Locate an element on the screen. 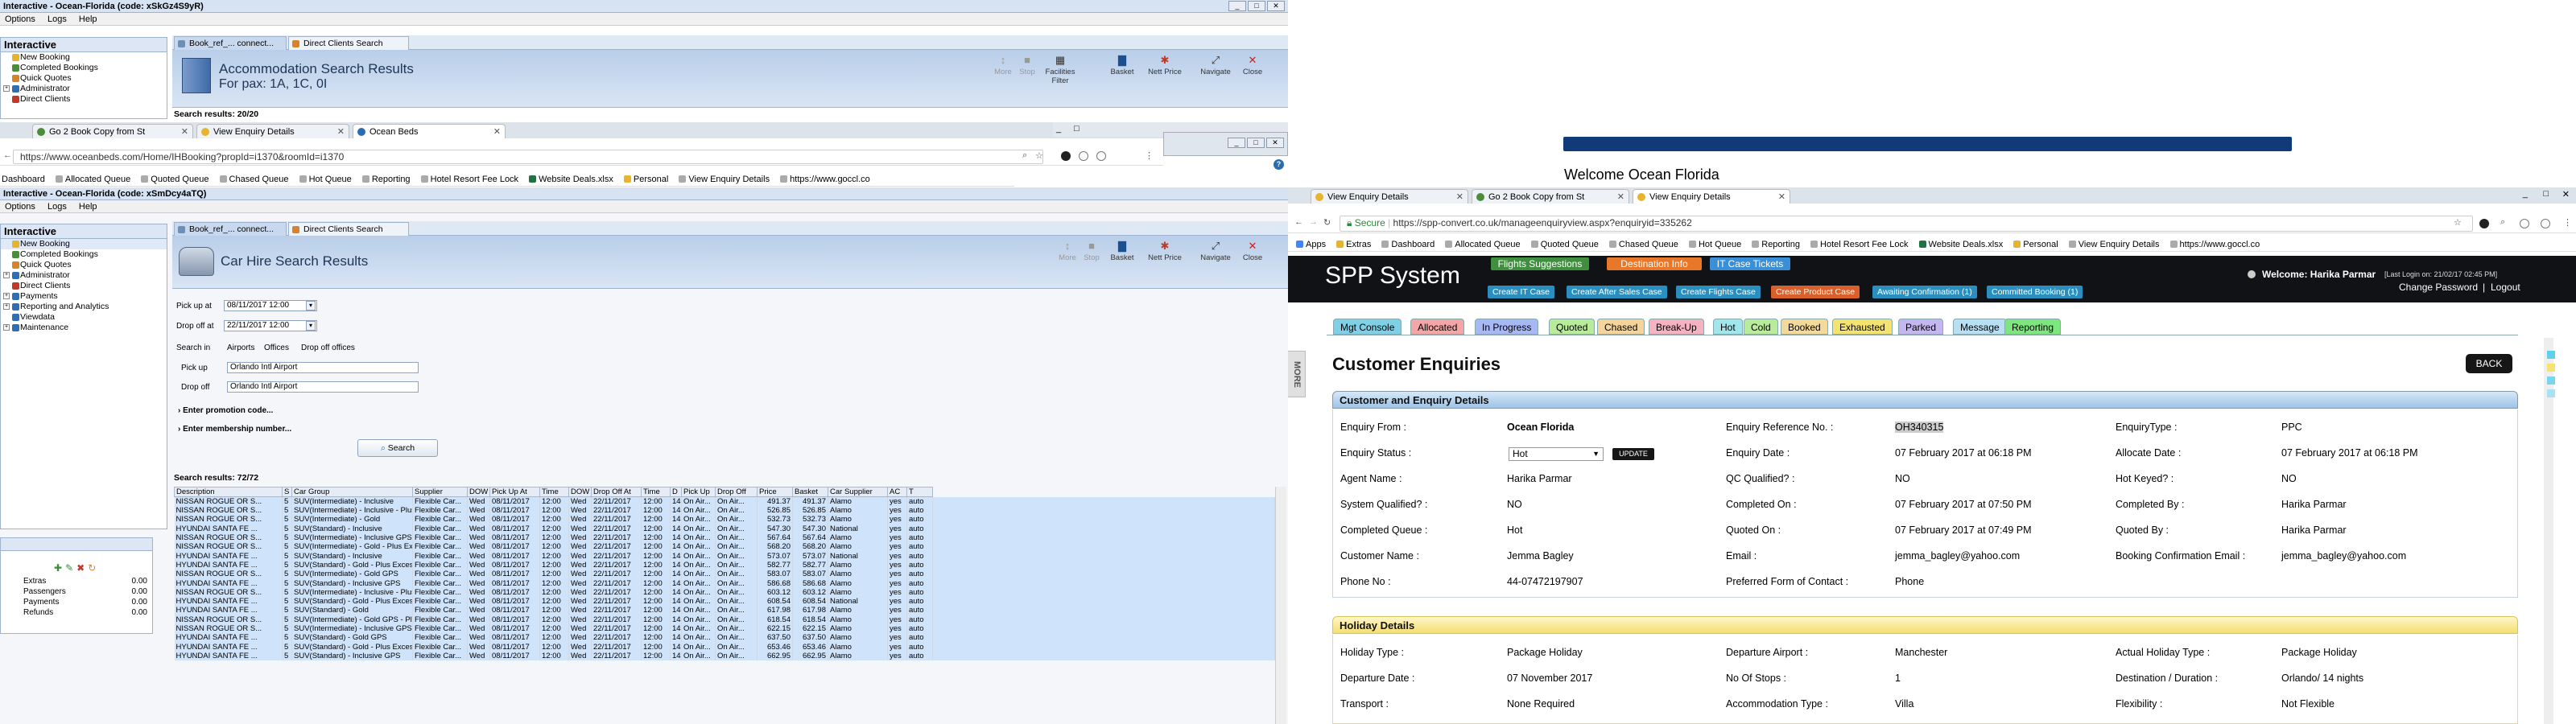 The width and height of the screenshot is (2576, 724). pickup-location-select: Orlando Intl Airport is located at coordinates (323, 367).